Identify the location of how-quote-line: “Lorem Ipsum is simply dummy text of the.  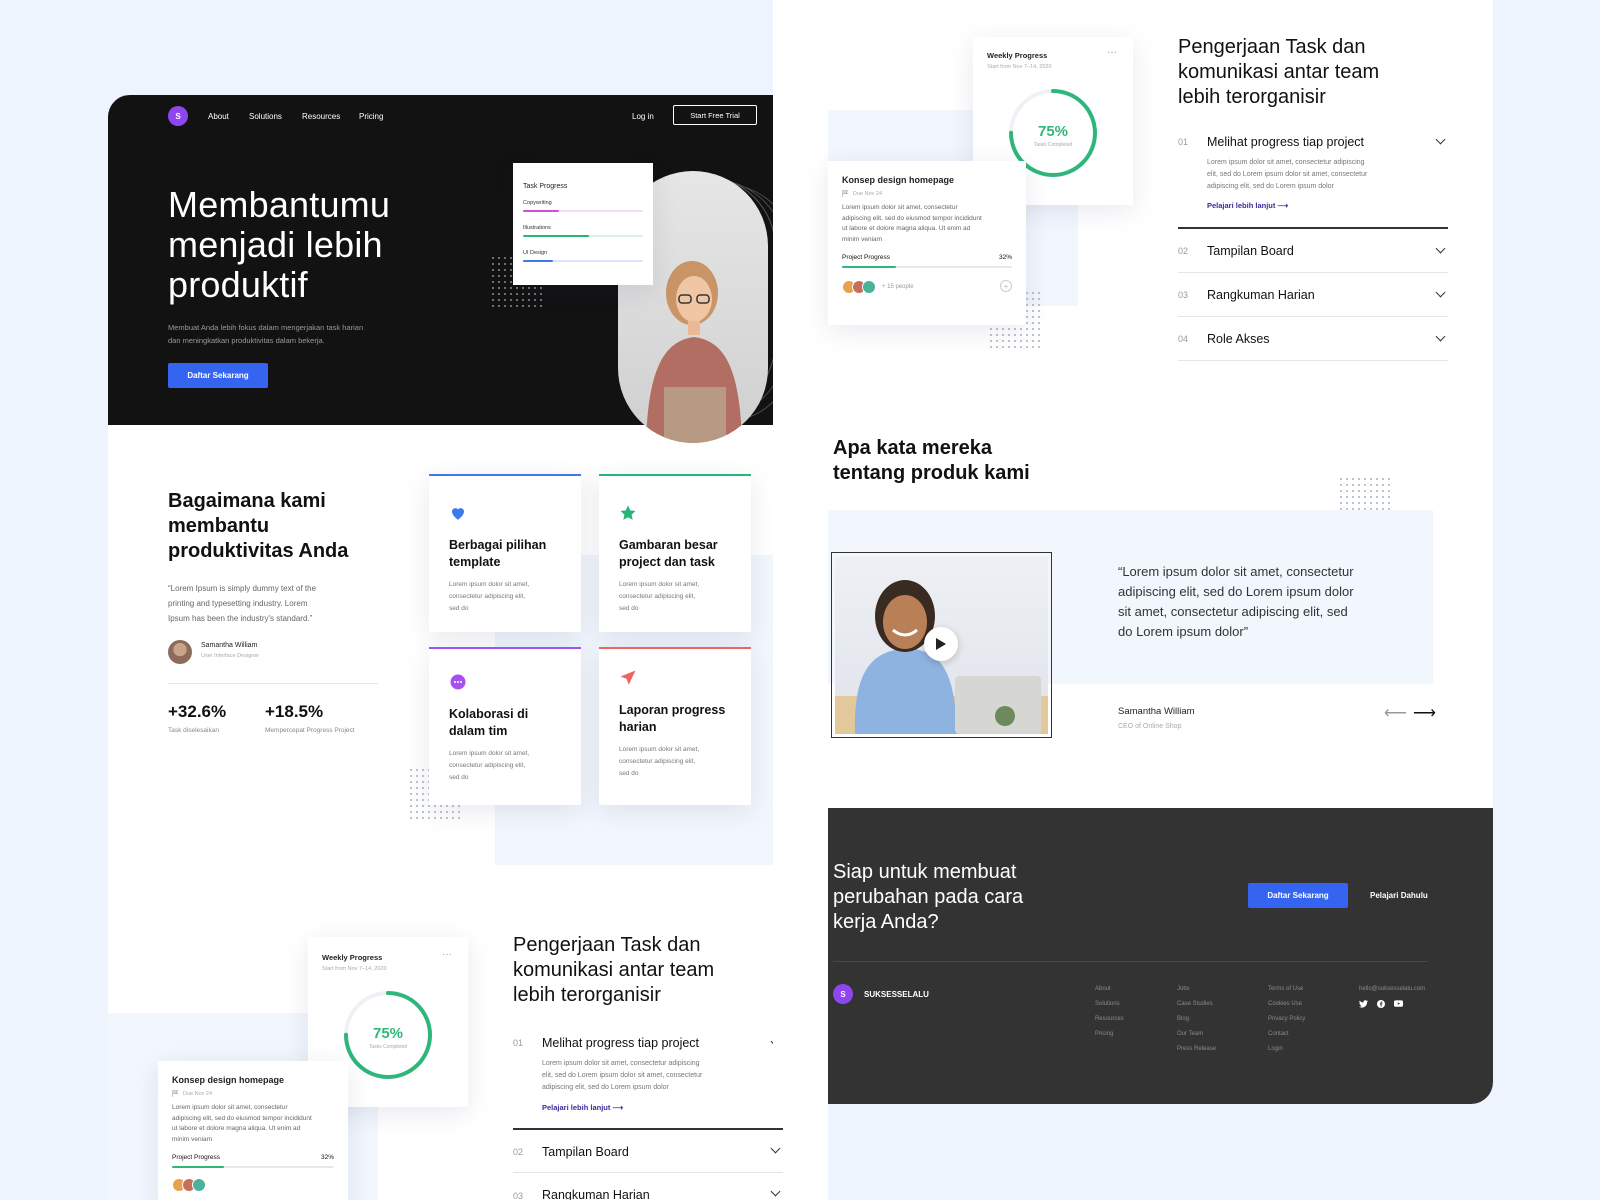
(242, 588).